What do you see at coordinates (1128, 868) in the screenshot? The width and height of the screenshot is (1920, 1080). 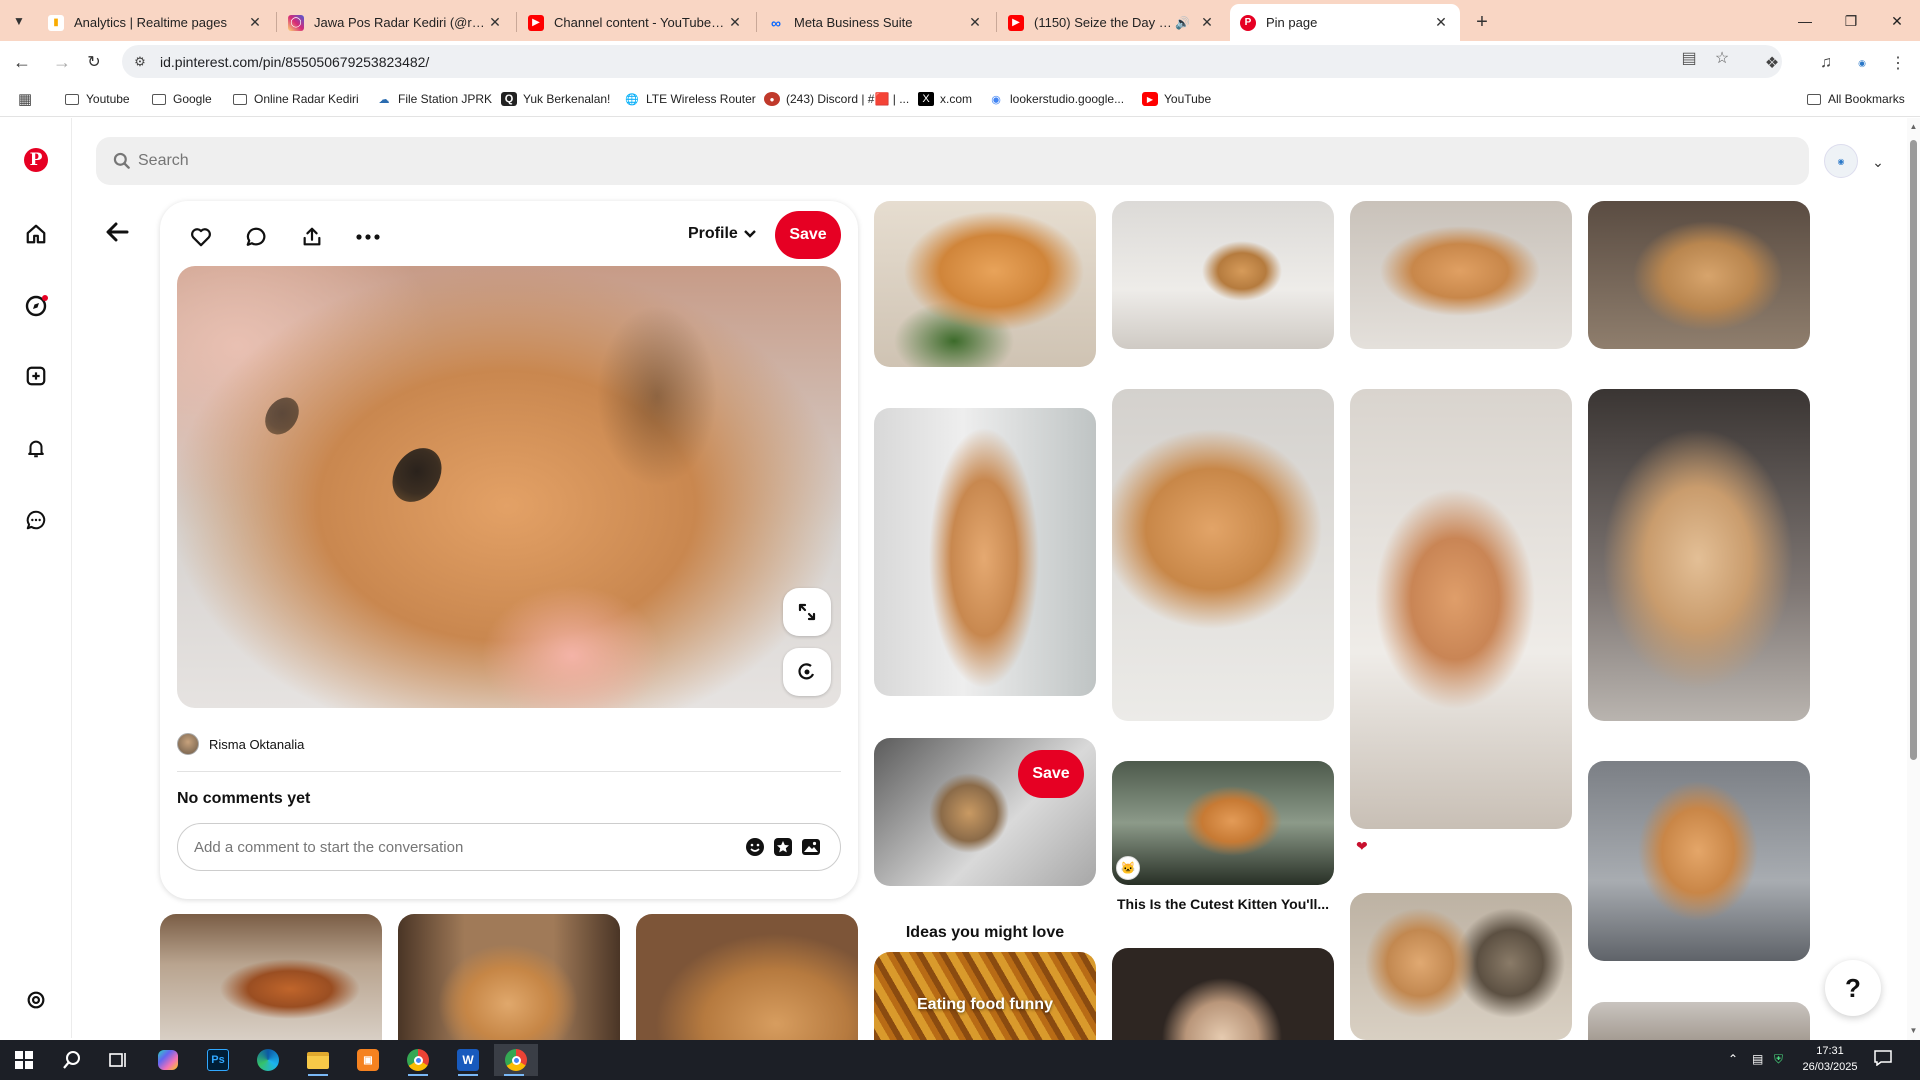 I see `creator-avatar: 🐱` at bounding box center [1128, 868].